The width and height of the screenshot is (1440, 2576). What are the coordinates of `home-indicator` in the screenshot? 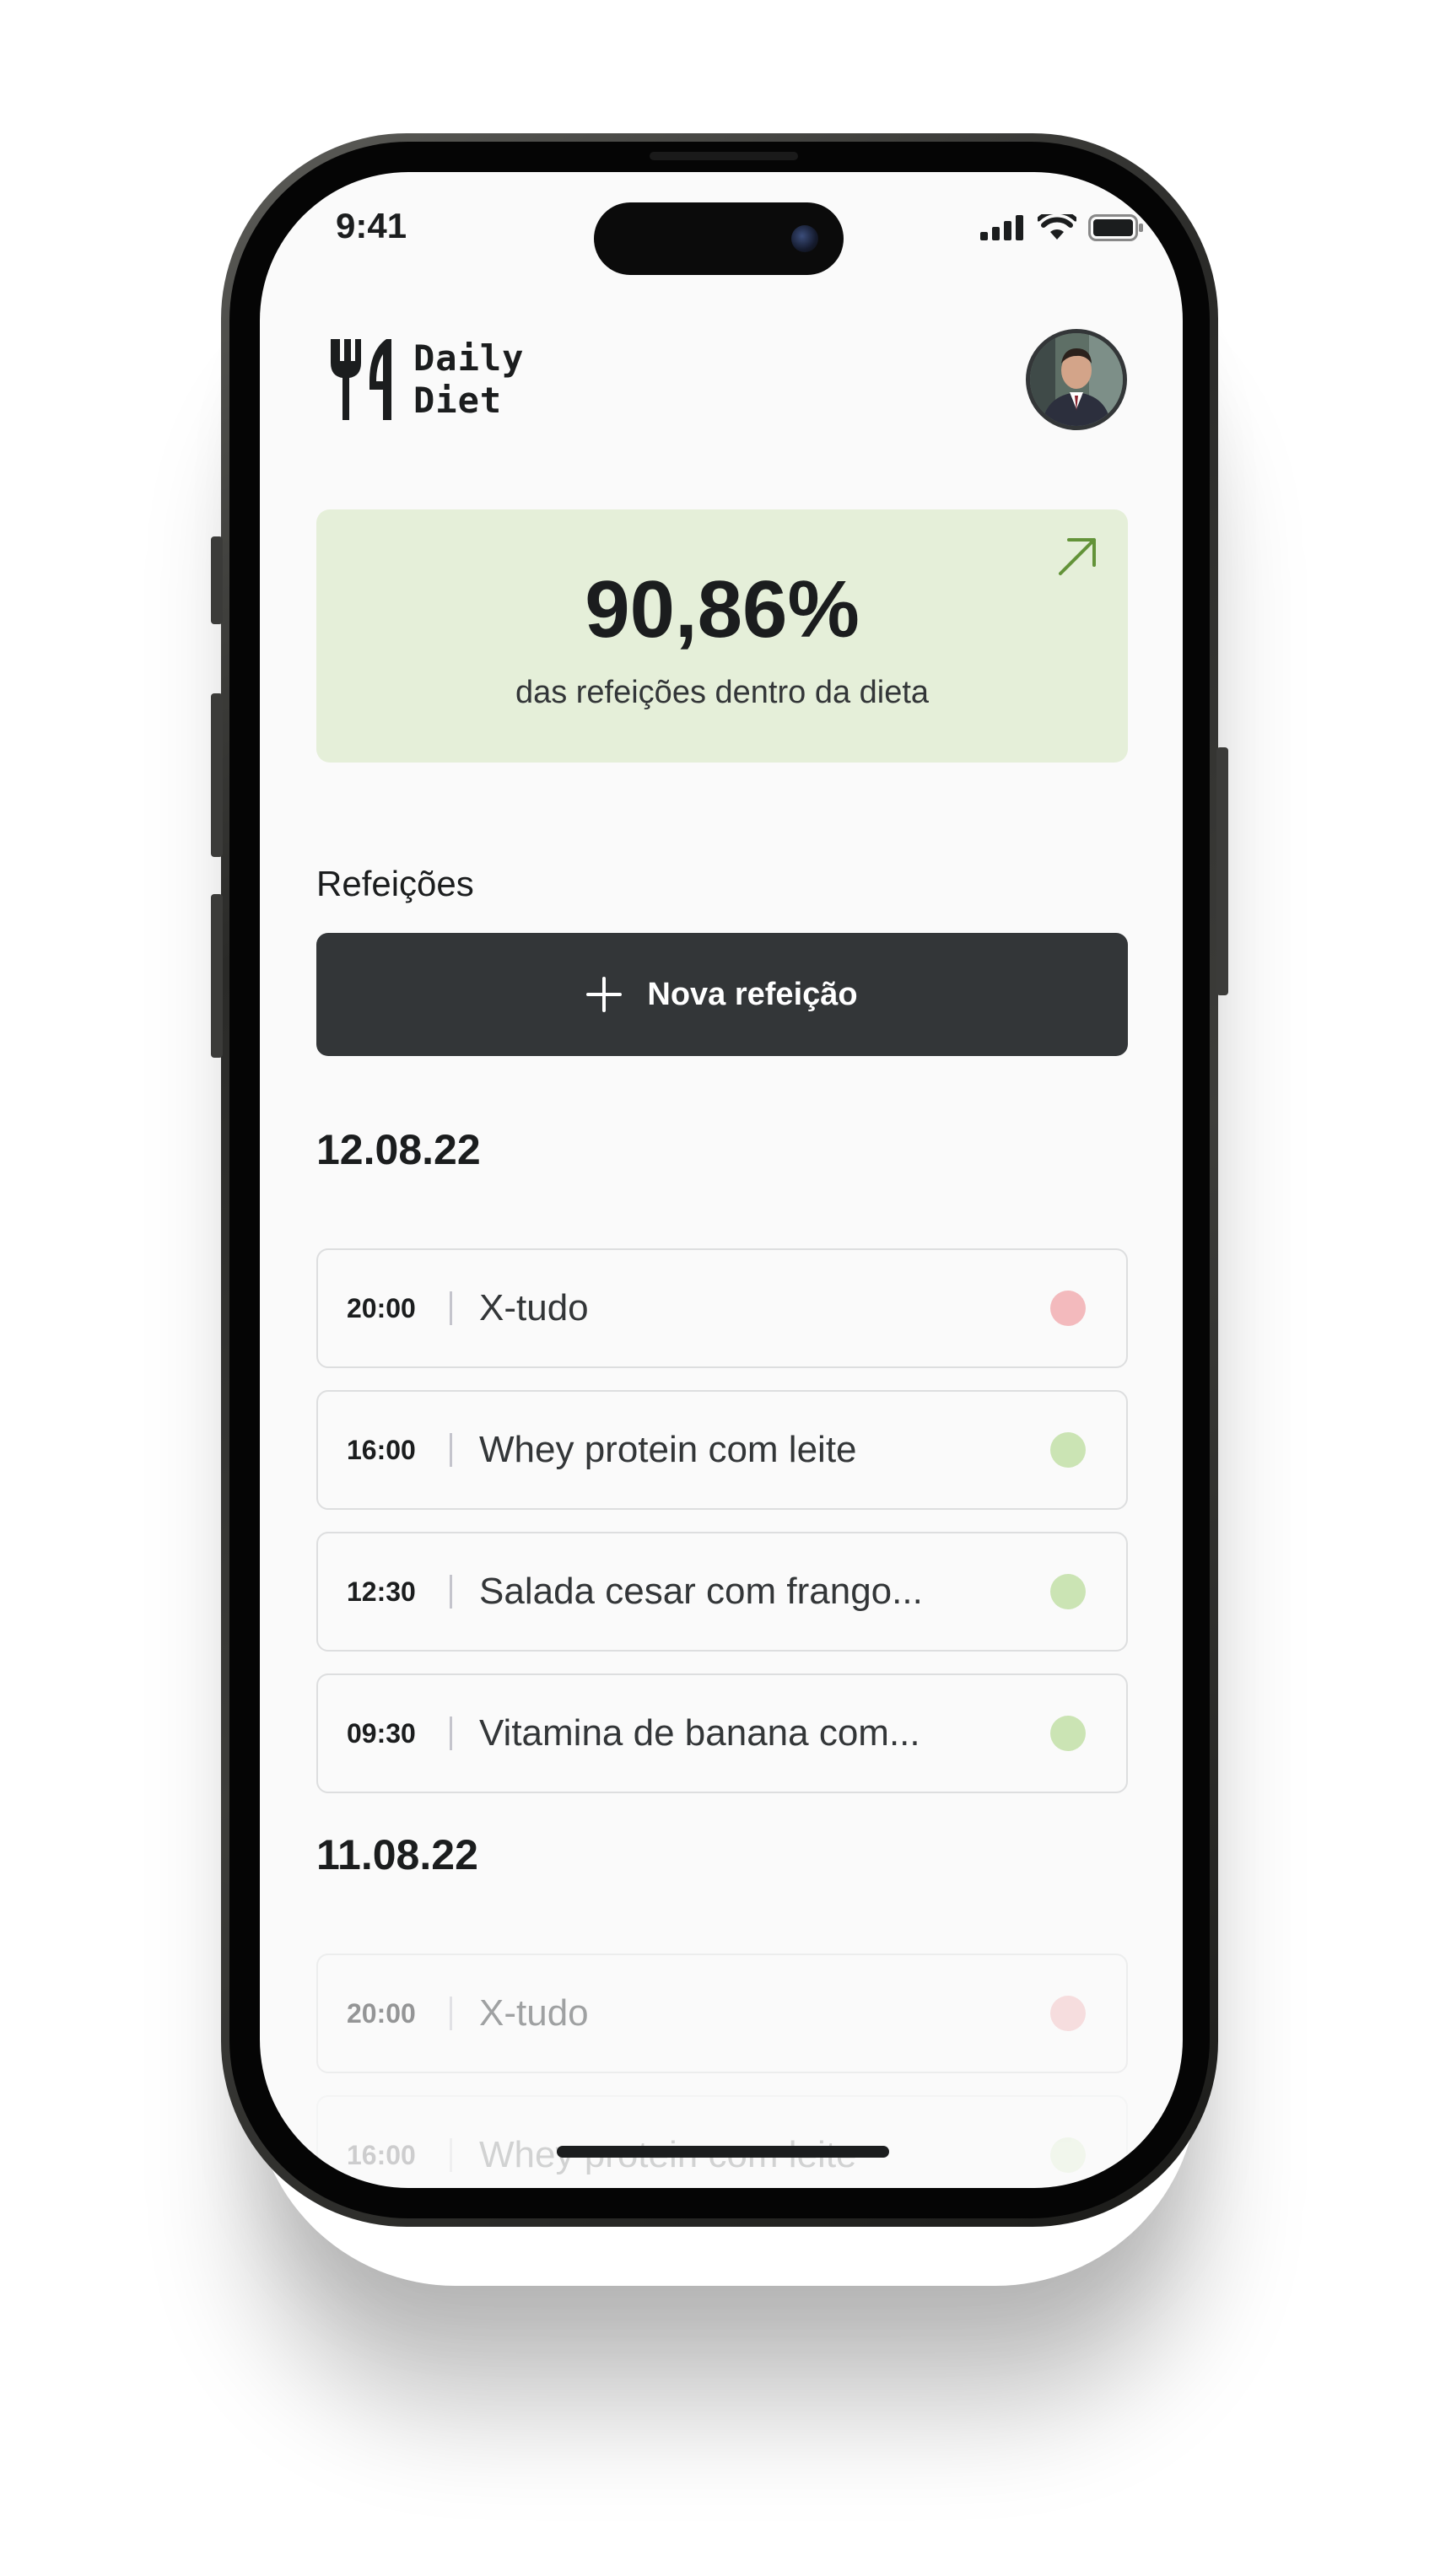 It's located at (723, 2152).